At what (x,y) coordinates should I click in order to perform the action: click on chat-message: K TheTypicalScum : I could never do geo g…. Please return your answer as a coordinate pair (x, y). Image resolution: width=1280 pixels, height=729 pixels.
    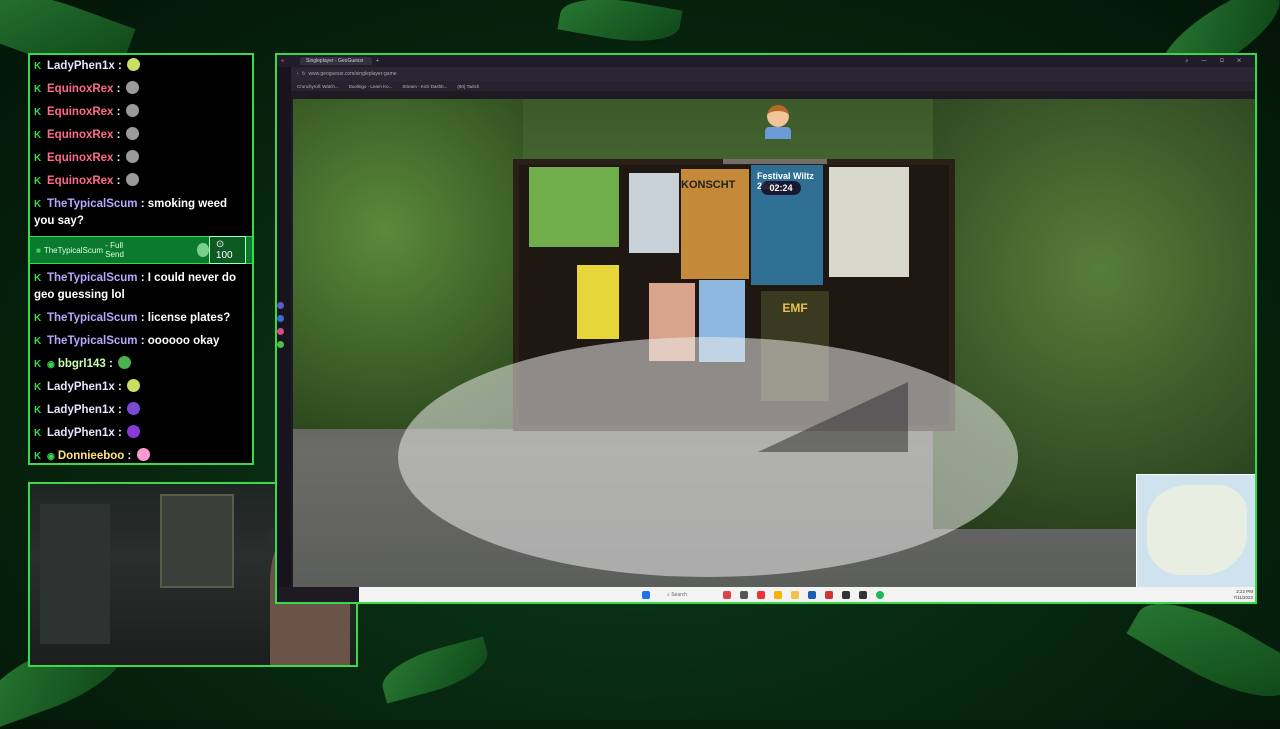
    Looking at the image, I should click on (141, 287).